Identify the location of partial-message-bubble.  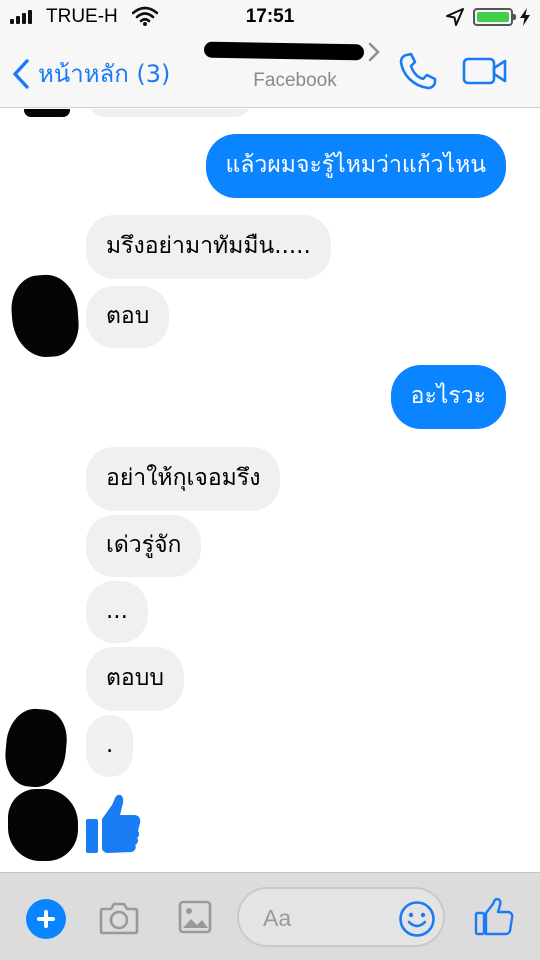
(170, 113).